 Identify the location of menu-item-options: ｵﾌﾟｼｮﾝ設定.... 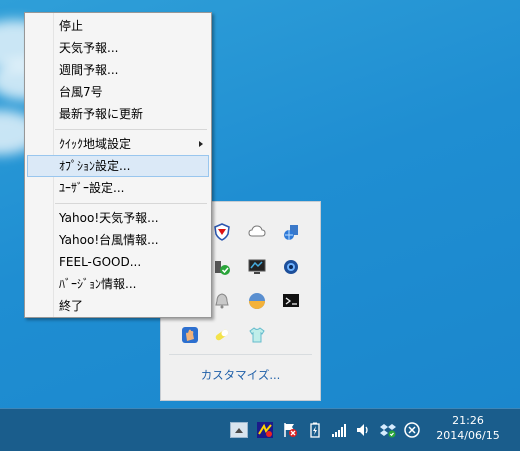
(118, 166).